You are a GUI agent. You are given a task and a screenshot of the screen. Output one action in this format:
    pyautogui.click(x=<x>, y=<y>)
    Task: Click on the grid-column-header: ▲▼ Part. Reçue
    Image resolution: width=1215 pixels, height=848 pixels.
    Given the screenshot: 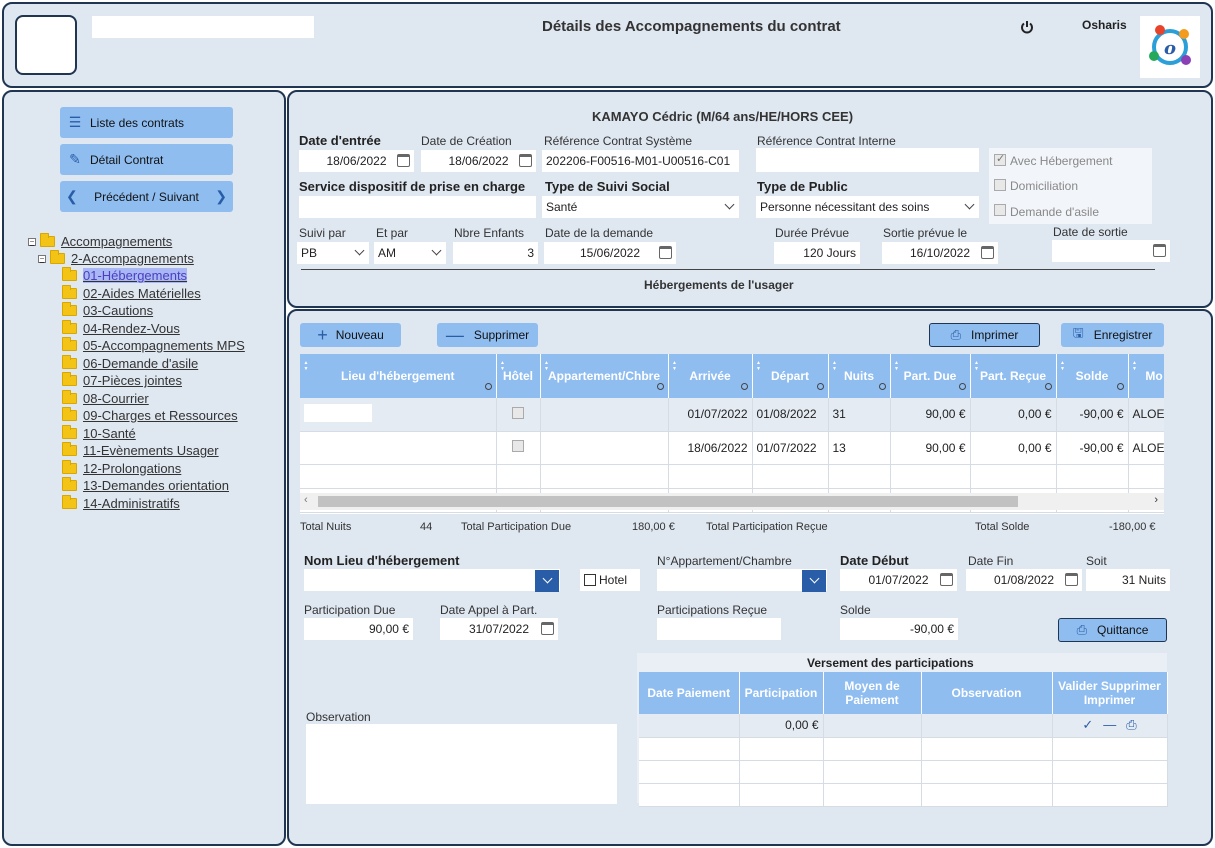 What is the action you would take?
    pyautogui.click(x=1013, y=376)
    